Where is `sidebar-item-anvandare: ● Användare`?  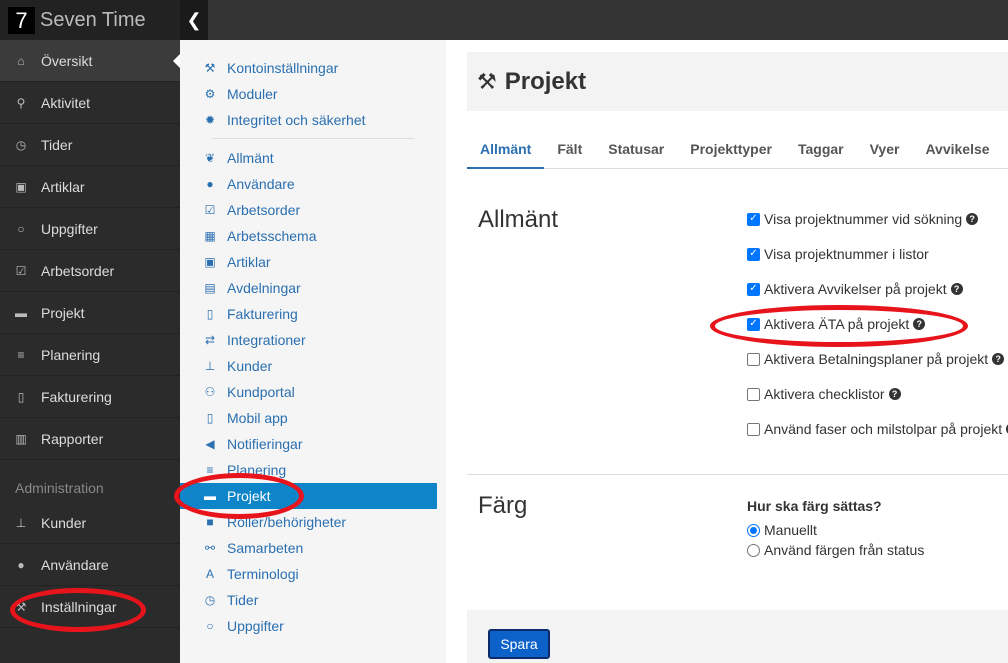 sidebar-item-anvandare: ● Användare is located at coordinates (90, 565).